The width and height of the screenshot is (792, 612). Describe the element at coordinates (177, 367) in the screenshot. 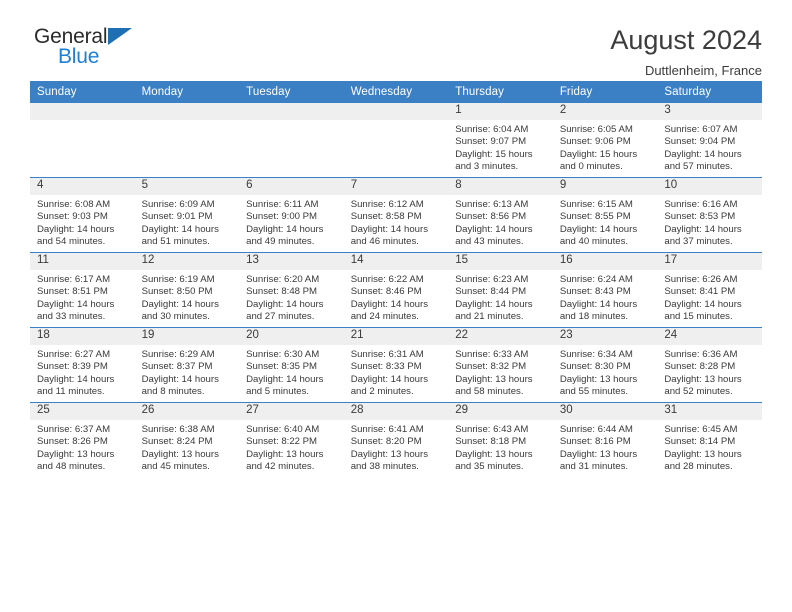

I see `sunset-text: Sunset: 8:37 PM` at that location.